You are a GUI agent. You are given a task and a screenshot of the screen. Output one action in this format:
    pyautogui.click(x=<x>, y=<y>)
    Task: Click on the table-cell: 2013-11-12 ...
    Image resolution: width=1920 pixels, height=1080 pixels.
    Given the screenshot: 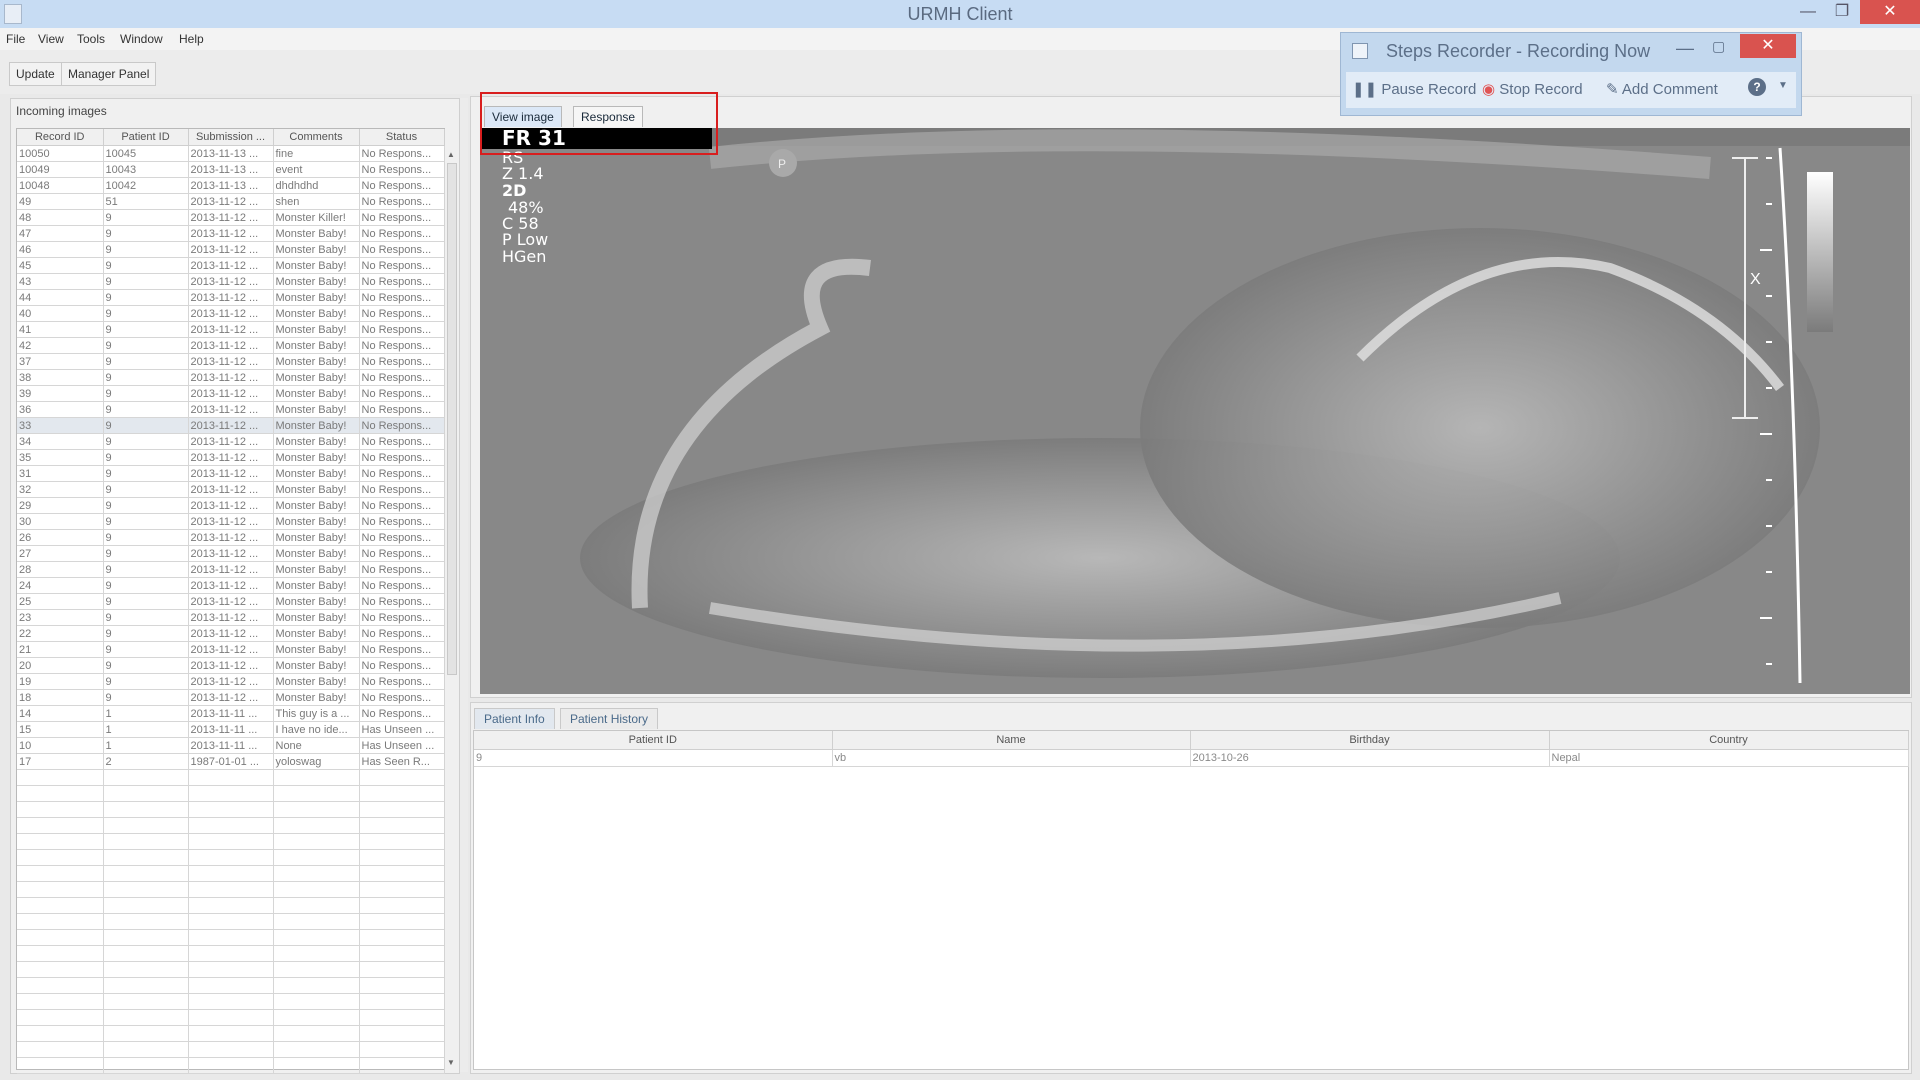 What is the action you would take?
    pyautogui.click(x=231, y=345)
    